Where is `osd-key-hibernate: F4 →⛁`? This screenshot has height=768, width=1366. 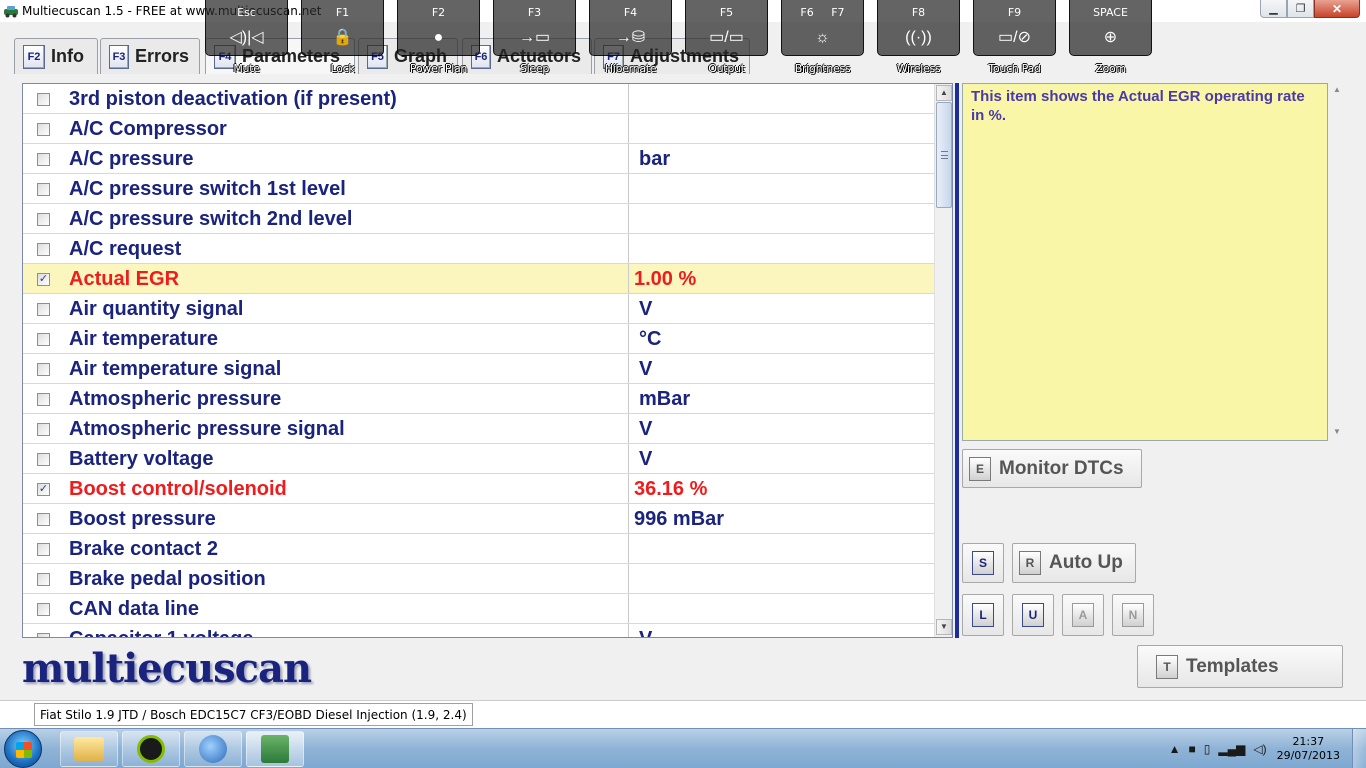 osd-key-hibernate: F4 →⛁ is located at coordinates (630, 28).